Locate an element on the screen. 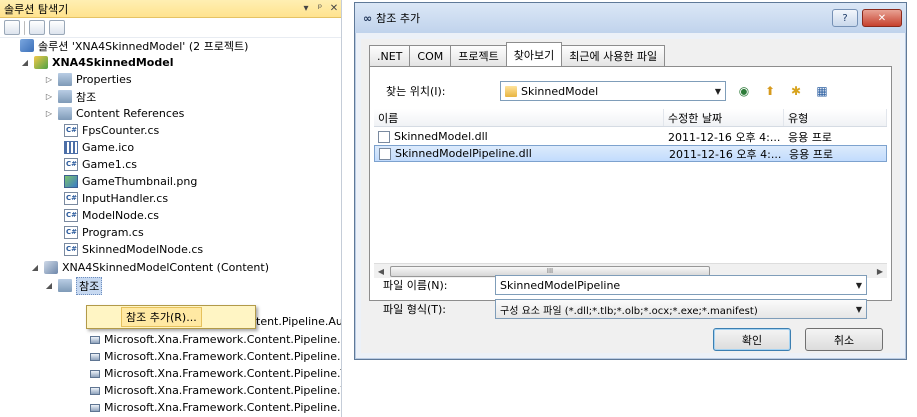 This screenshot has height=417, width=917. tree-item-file: Game.ico is located at coordinates (99, 147).